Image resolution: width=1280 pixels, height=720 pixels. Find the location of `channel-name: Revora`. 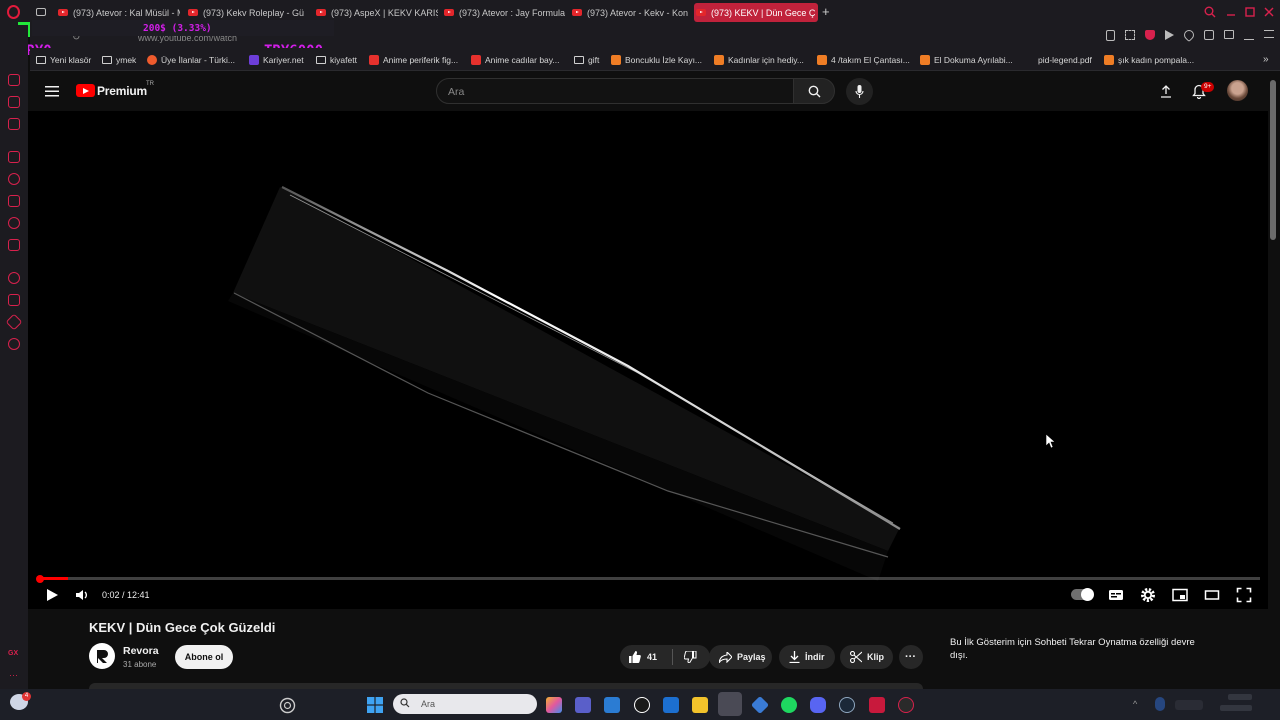

channel-name: Revora is located at coordinates (141, 651).